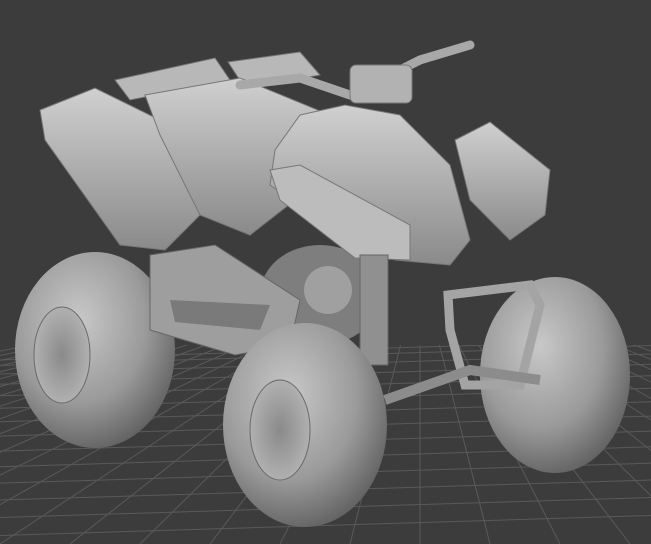 This screenshot has height=544, width=651. I want to click on engine-cover, so click(328, 290).